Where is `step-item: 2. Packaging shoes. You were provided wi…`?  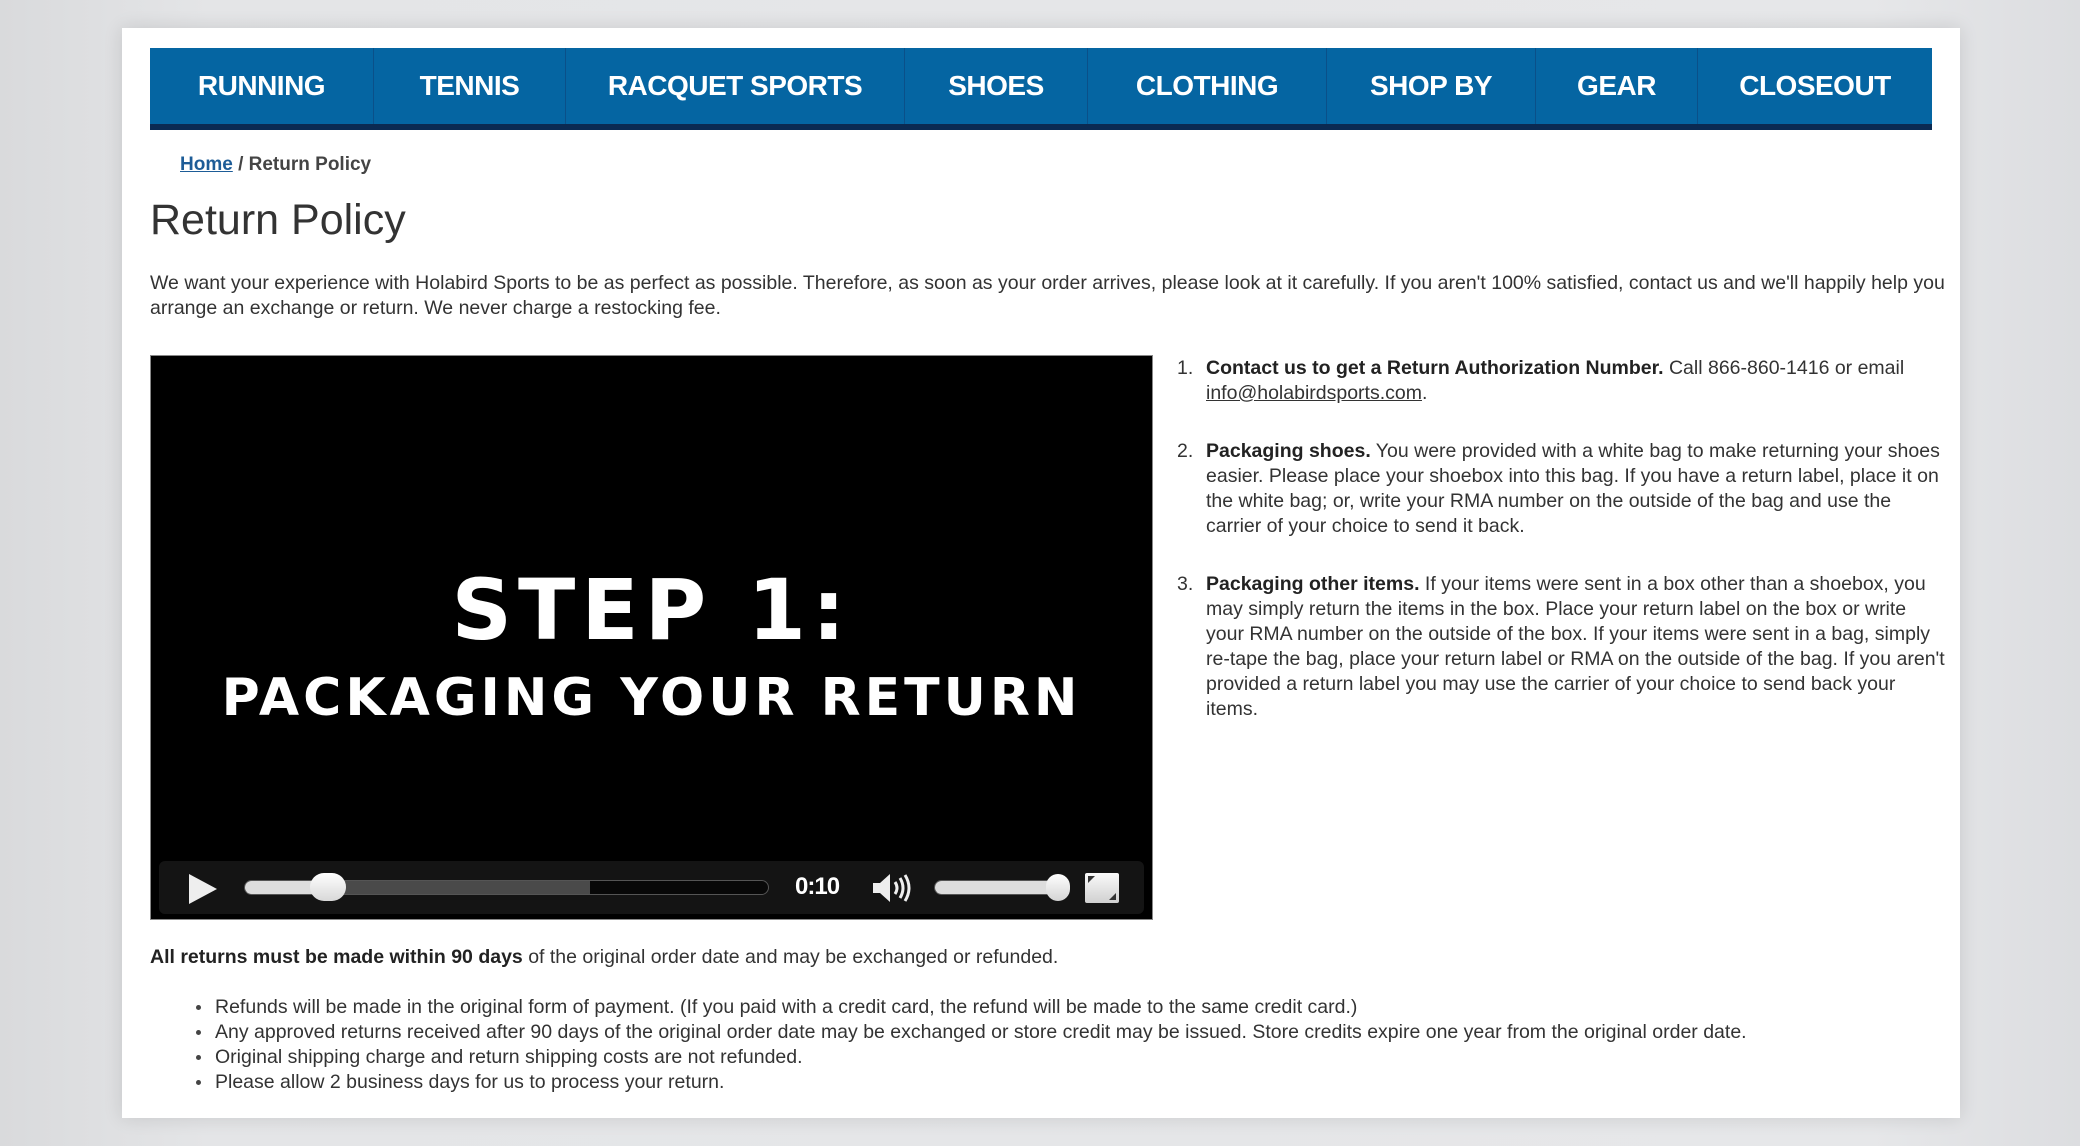 step-item: 2. Packaging shoes. You were provided wi… is located at coordinates (1562, 489).